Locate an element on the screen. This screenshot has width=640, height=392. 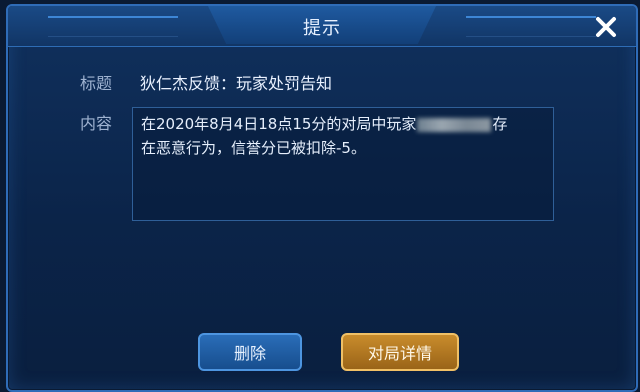
match-details-button-label: 对局详情 is located at coordinates (399, 353).